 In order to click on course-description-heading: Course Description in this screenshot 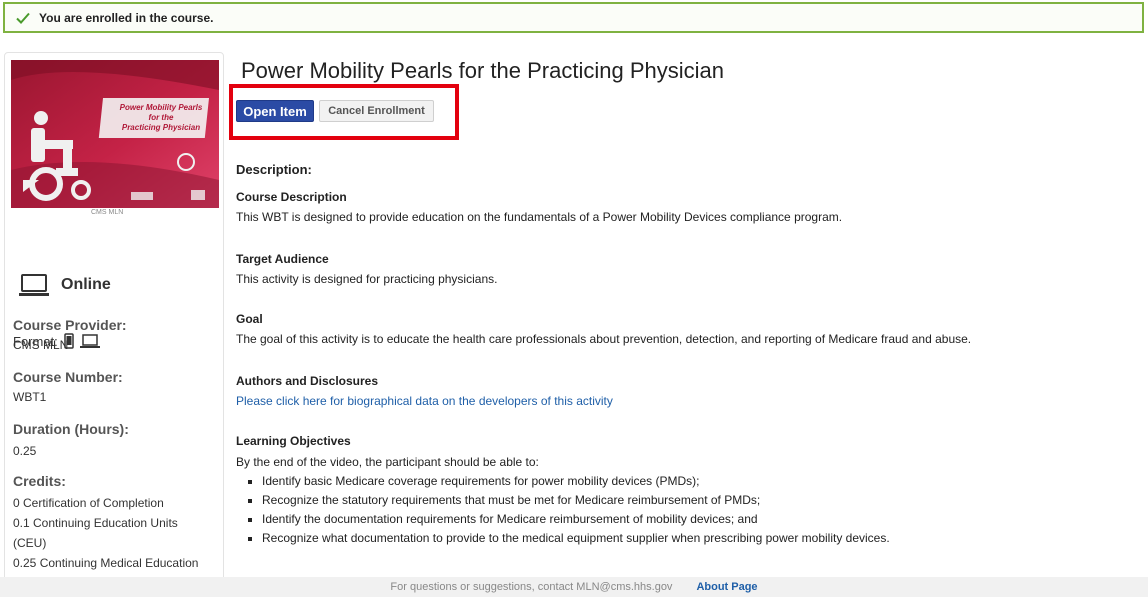, I will do `click(291, 197)`.